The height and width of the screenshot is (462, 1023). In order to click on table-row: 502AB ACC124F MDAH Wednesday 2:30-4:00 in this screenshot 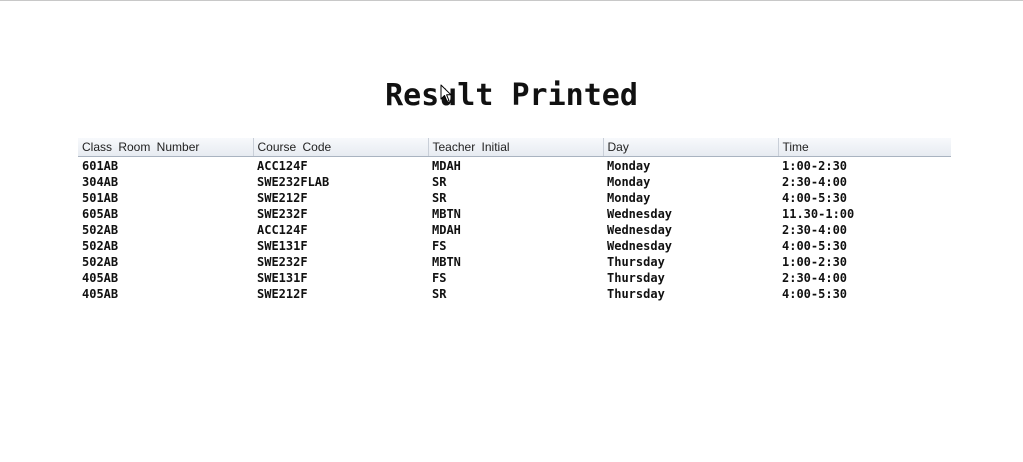, I will do `click(514, 230)`.